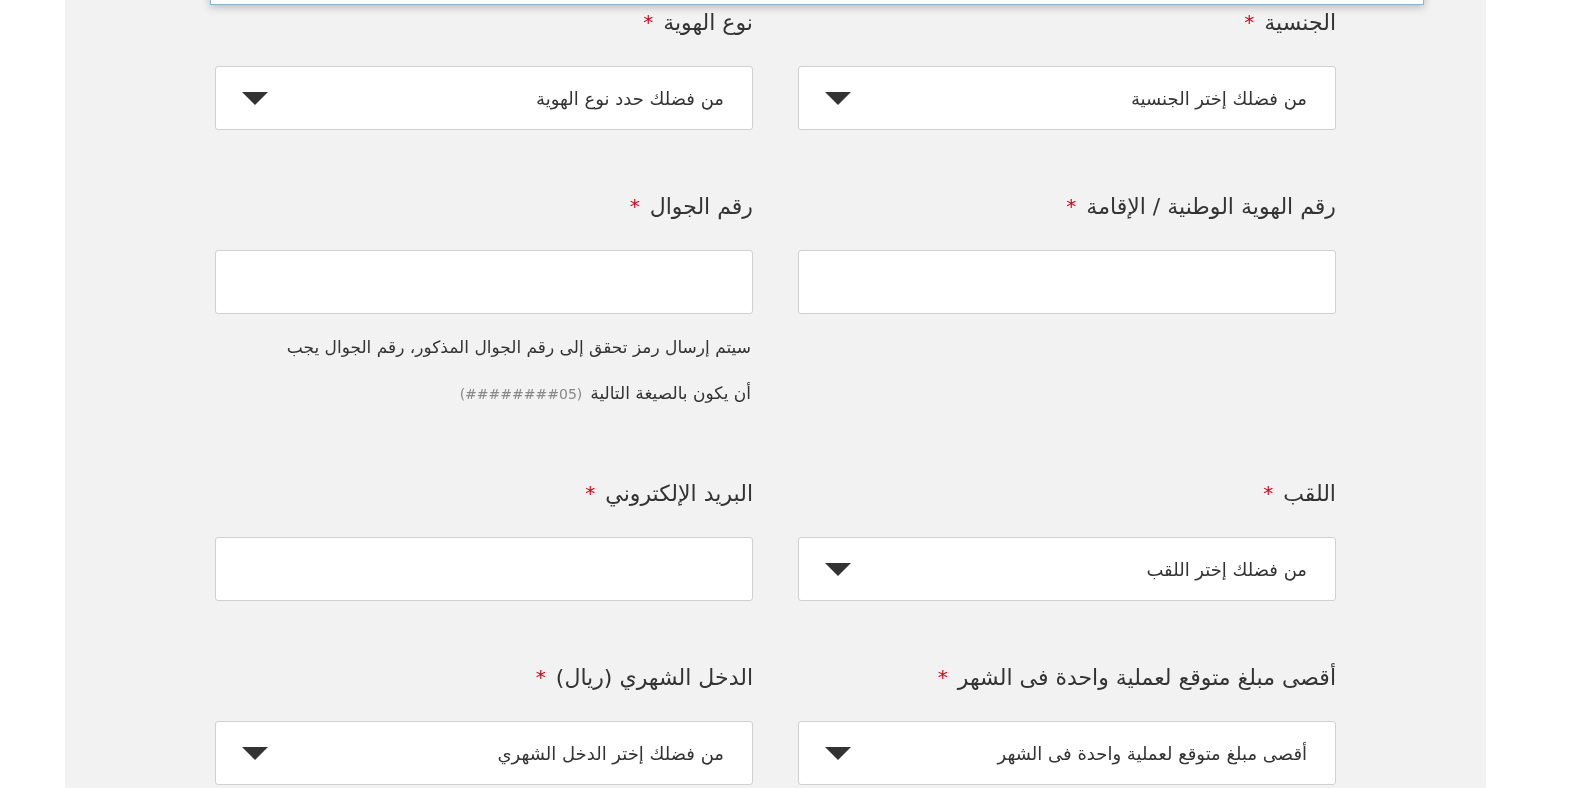 This screenshot has width=1572, height=788. Describe the element at coordinates (708, 22) in the screenshot. I see `field-label: نوع الهوية` at that location.